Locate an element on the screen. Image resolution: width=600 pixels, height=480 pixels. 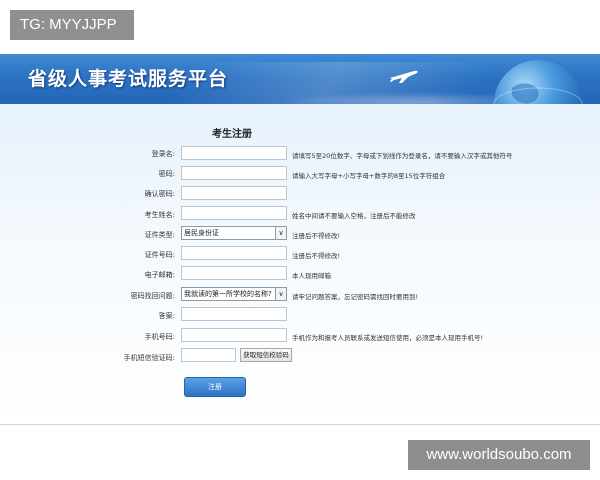
id-type-select: 居民身份证 ∨ is located at coordinates (234, 233).